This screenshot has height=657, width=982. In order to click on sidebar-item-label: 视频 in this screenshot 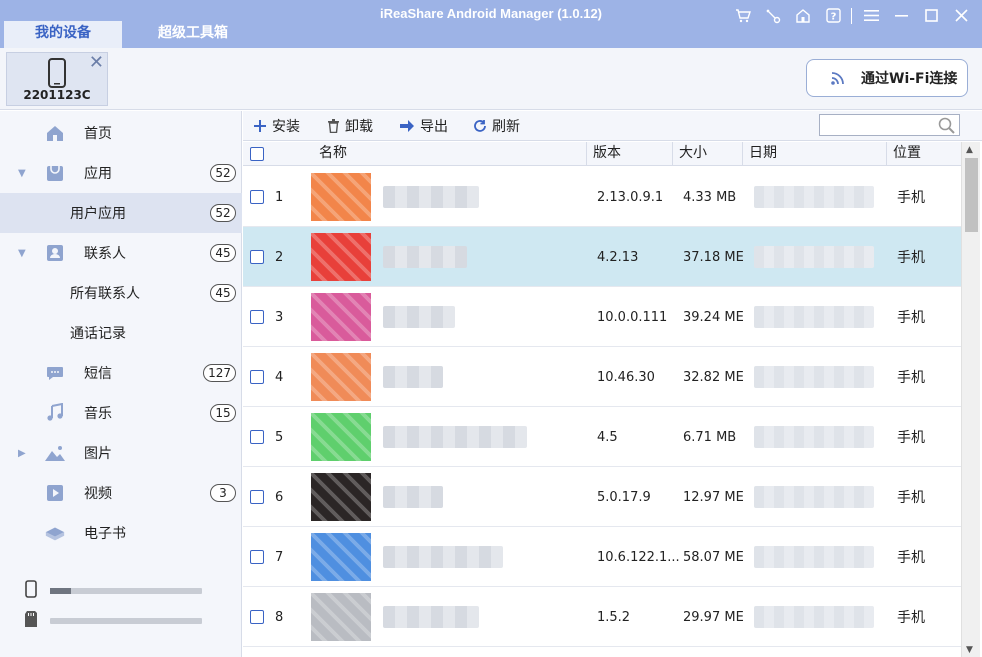, I will do `click(98, 494)`.